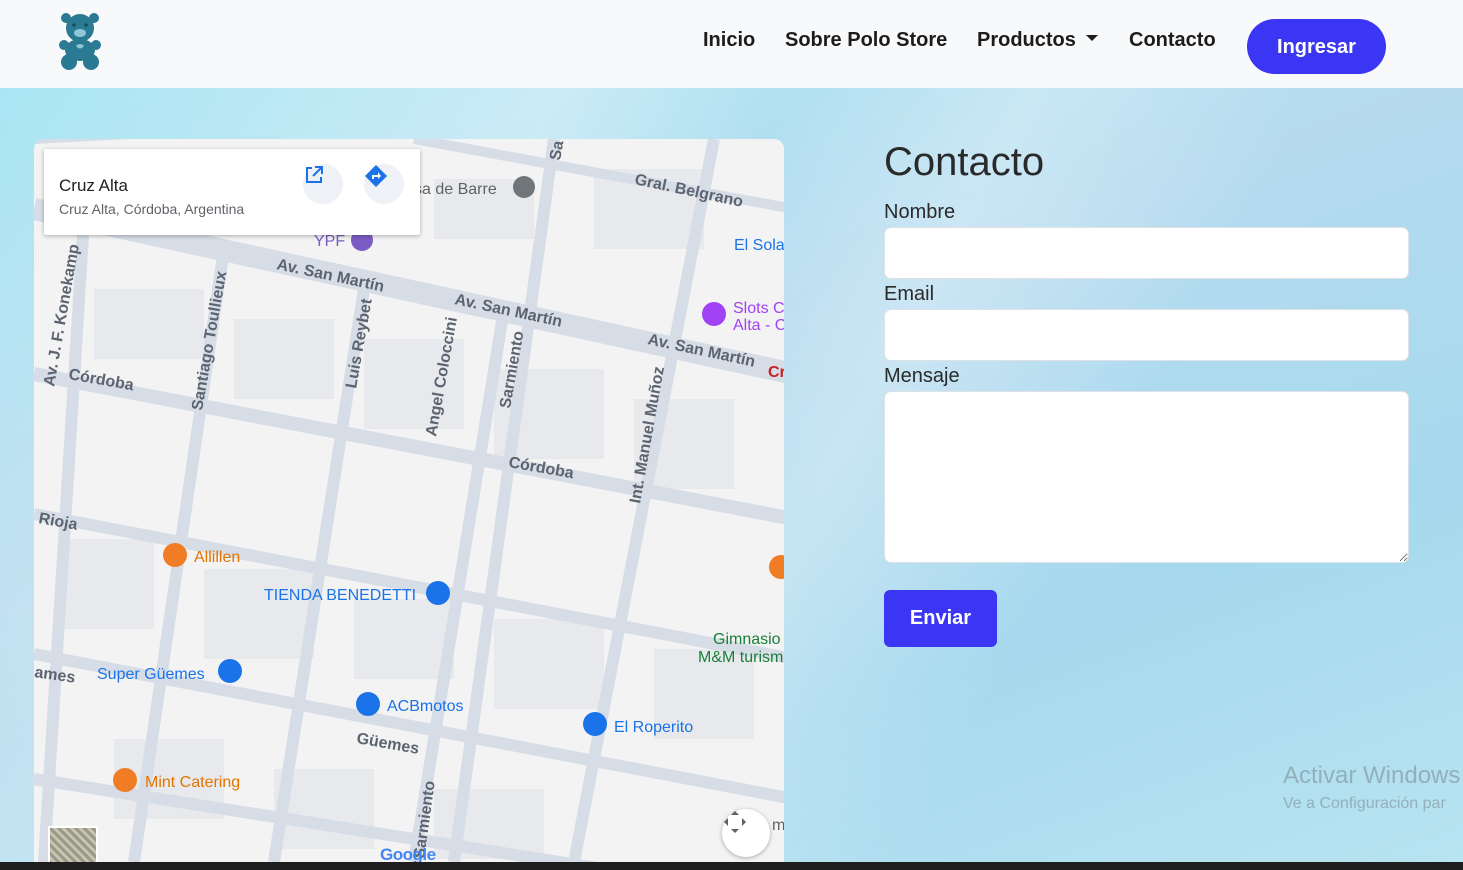 The image size is (1463, 870). I want to click on place-address: Cruz Alta, Córdoba, Argentina, so click(152, 209).